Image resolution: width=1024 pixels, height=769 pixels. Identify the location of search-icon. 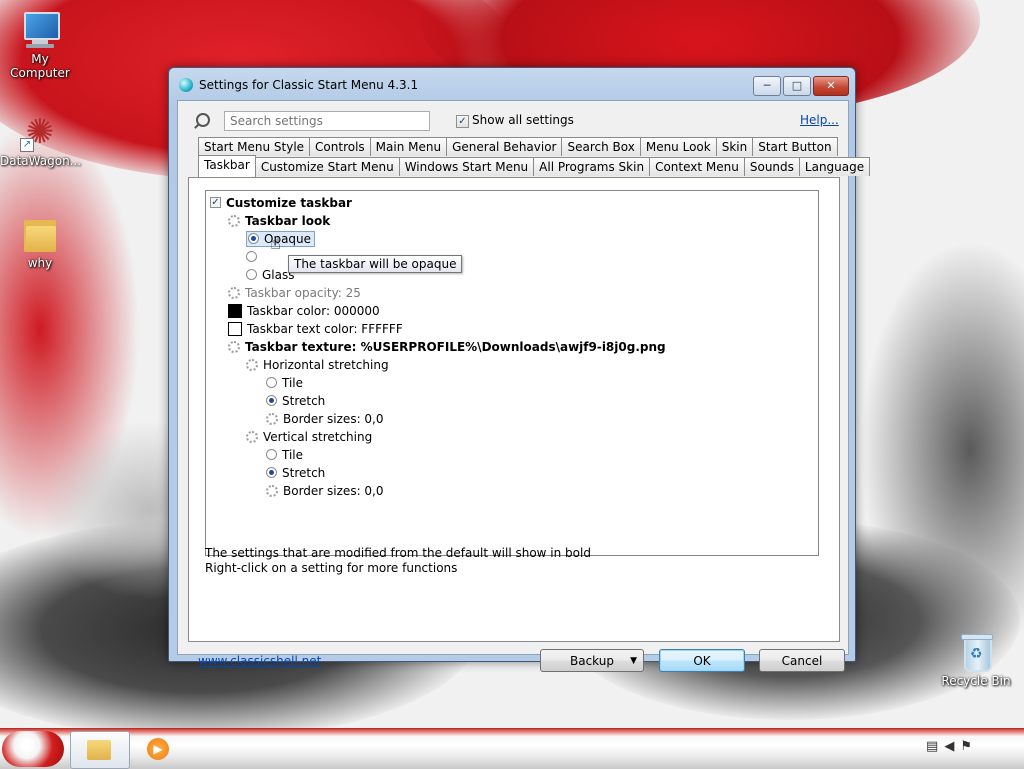
(203, 120).